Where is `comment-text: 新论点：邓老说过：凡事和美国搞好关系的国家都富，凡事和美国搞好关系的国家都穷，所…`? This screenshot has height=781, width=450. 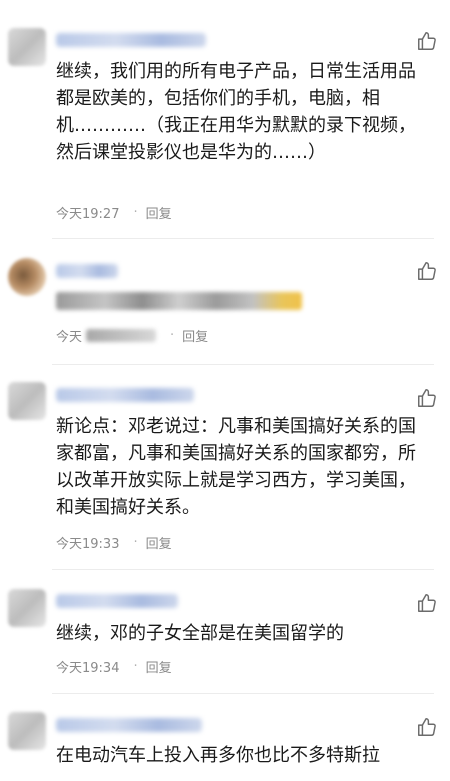 comment-text: 新论点：邓老说过：凡事和美国搞好关系的国家都富，凡事和美国搞好关系的国家都穷，所… is located at coordinates (236, 467).